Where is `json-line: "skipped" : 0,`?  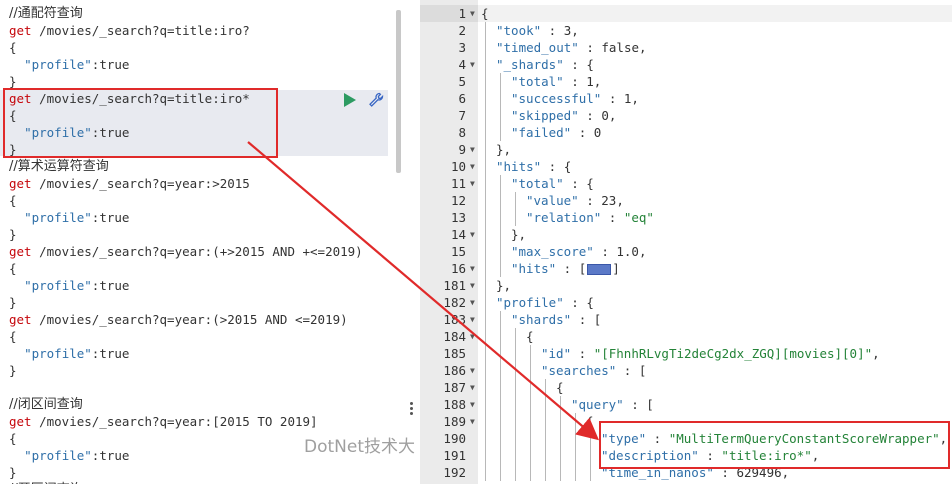
json-line: "skipped" : 0, is located at coordinates (563, 115).